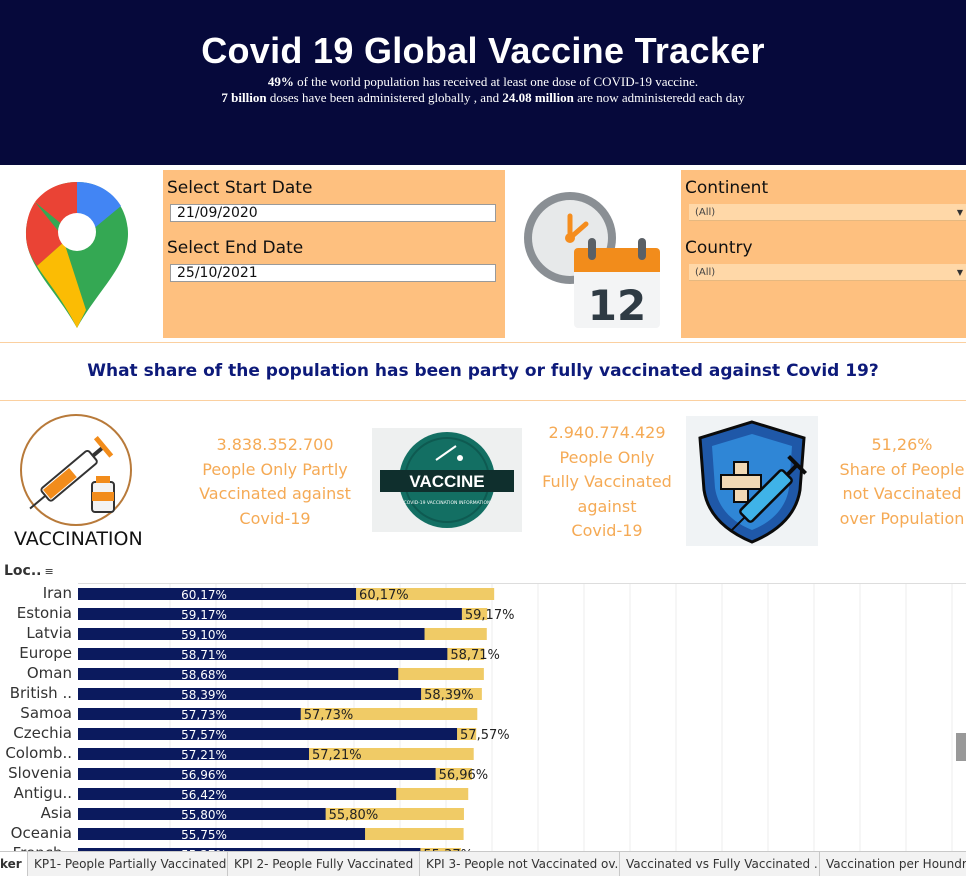  I want to click on kpi-not-line: Share of People, so click(902, 469).